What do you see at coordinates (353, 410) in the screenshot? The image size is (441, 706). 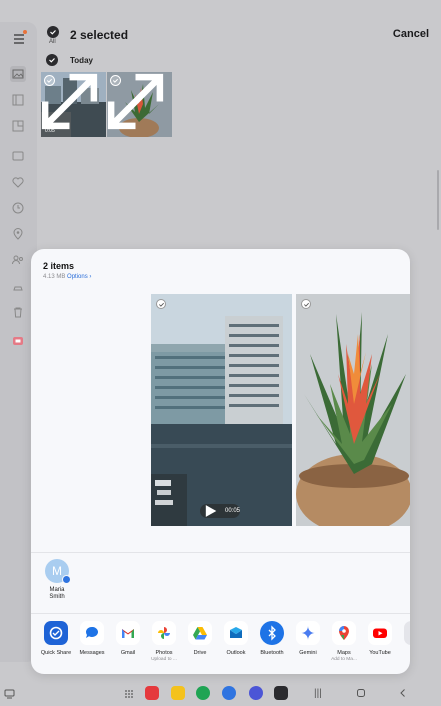 I see `preview-photo` at bounding box center [353, 410].